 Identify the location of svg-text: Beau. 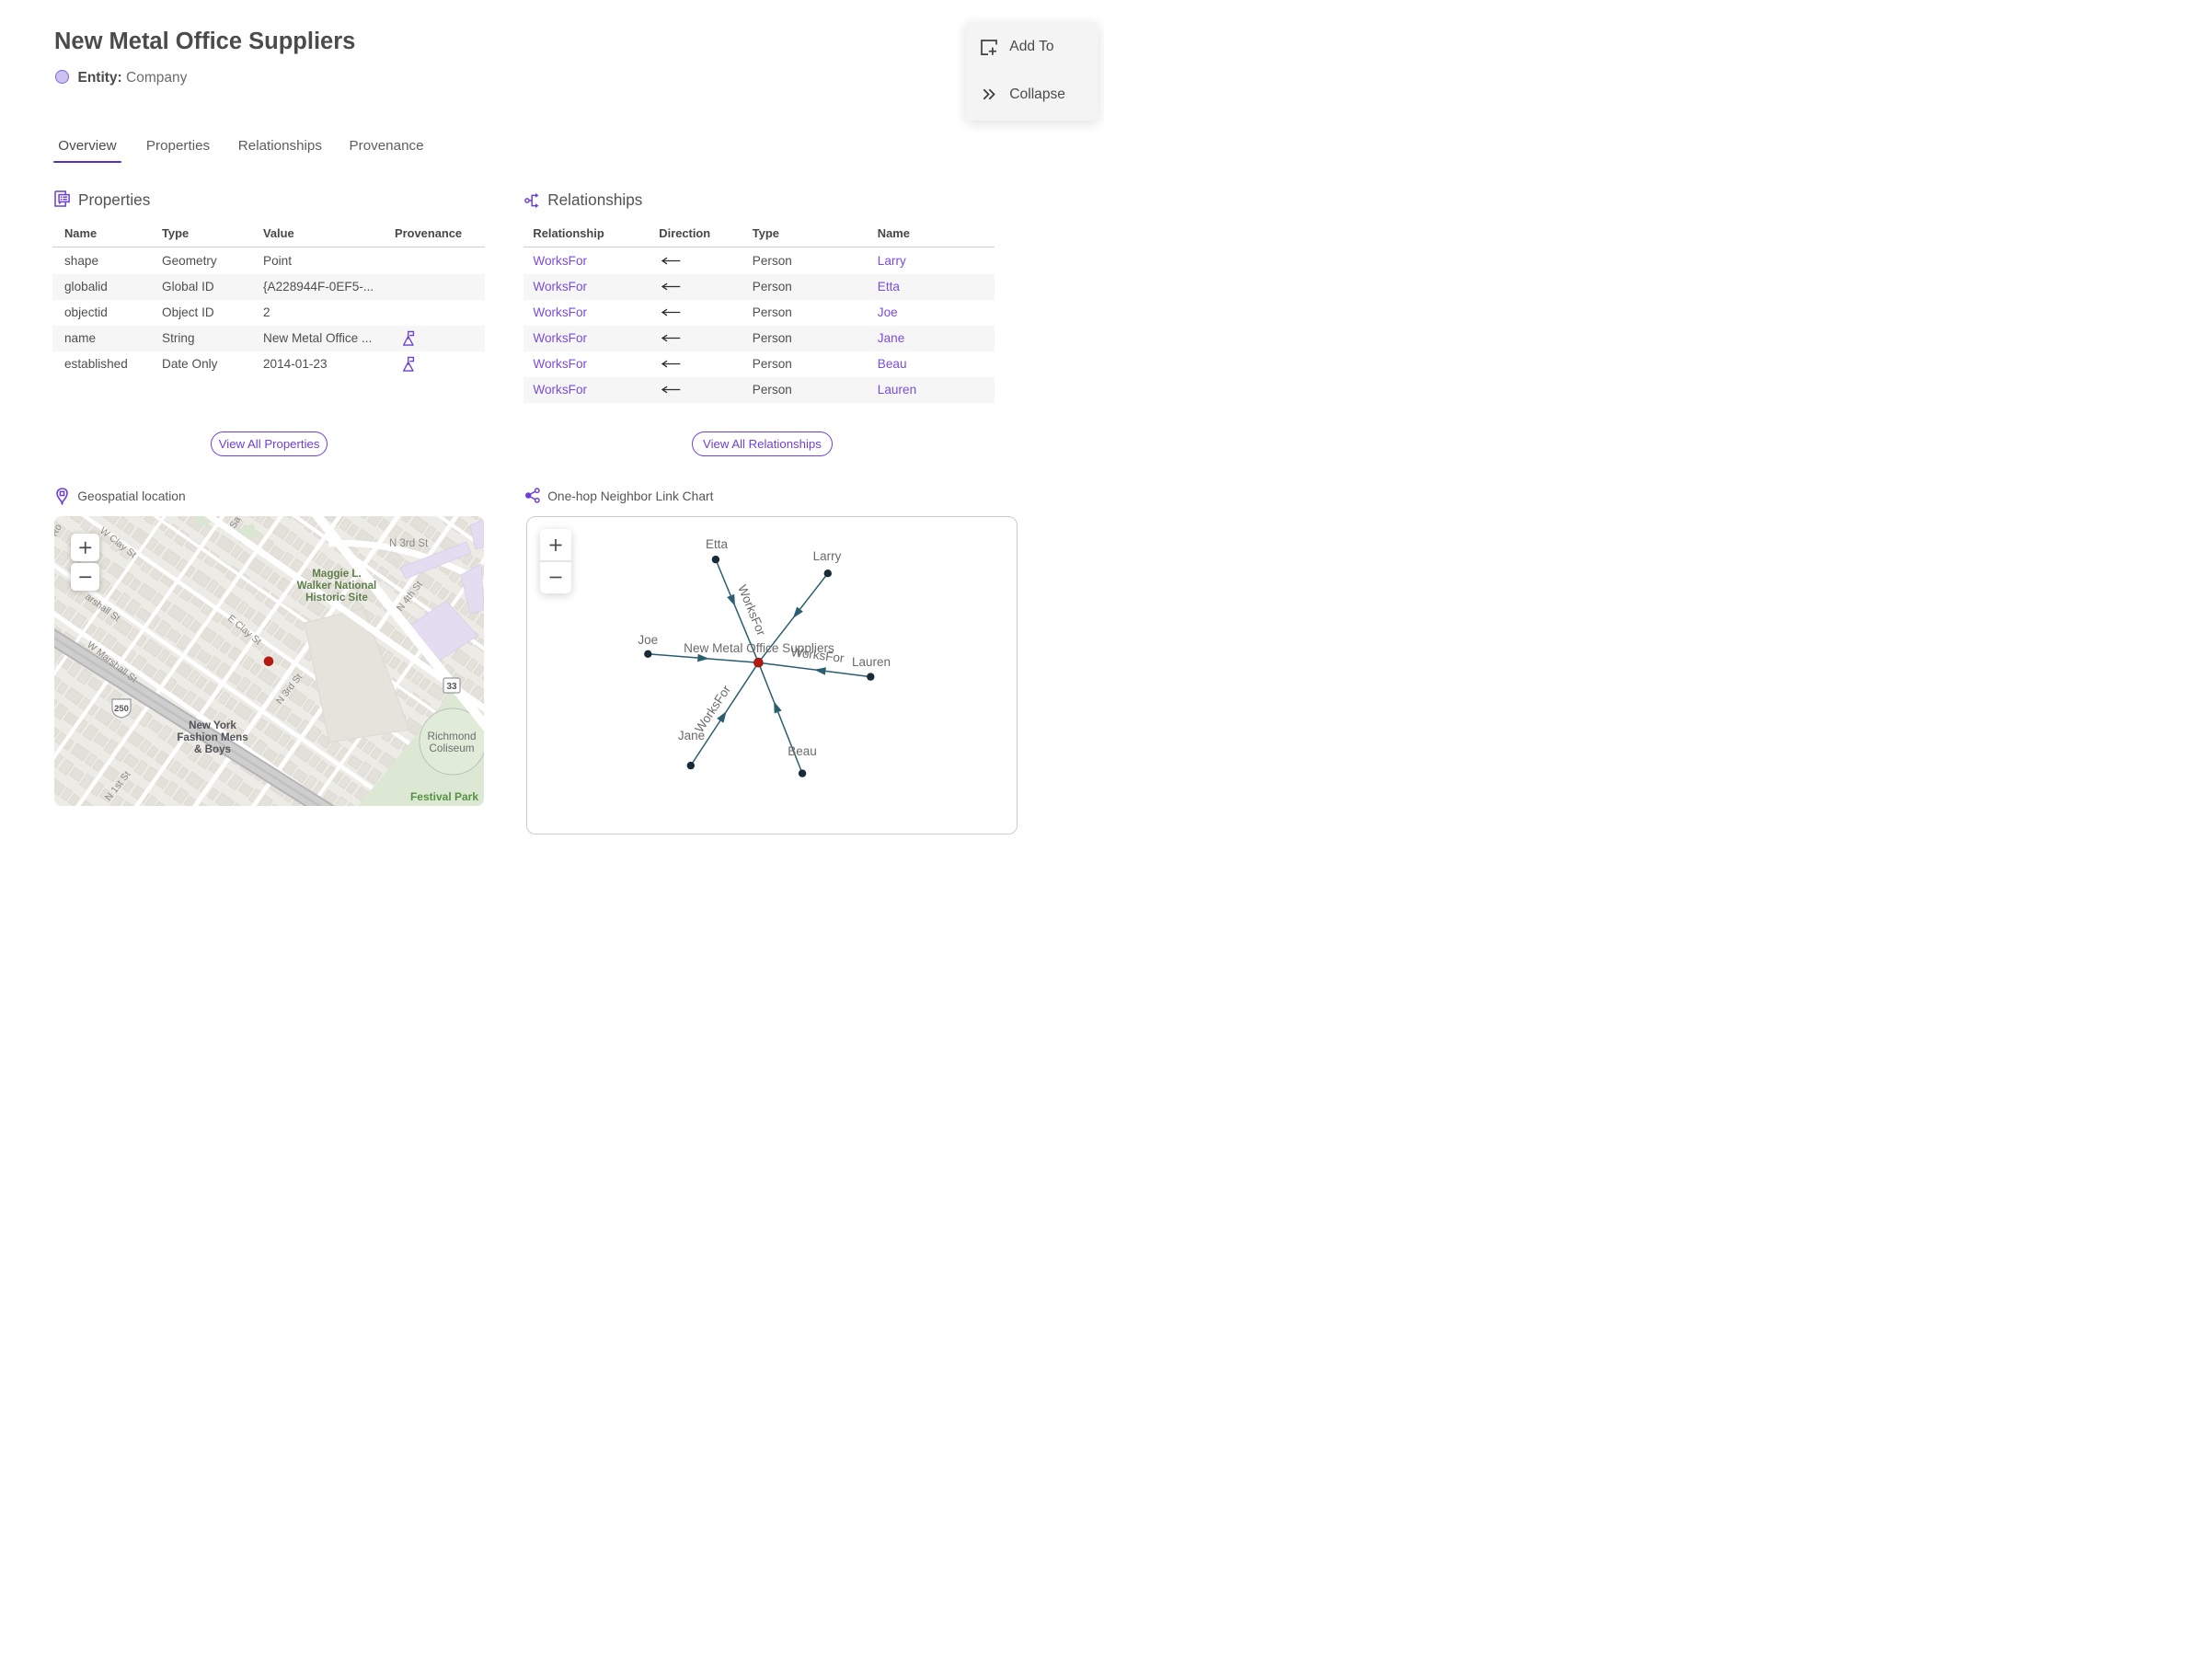
(802, 751).